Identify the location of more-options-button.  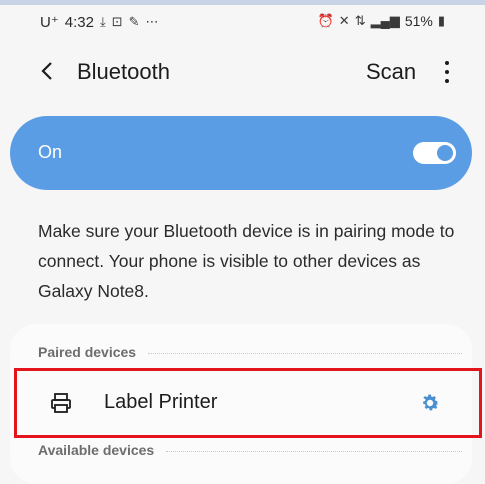
(447, 71).